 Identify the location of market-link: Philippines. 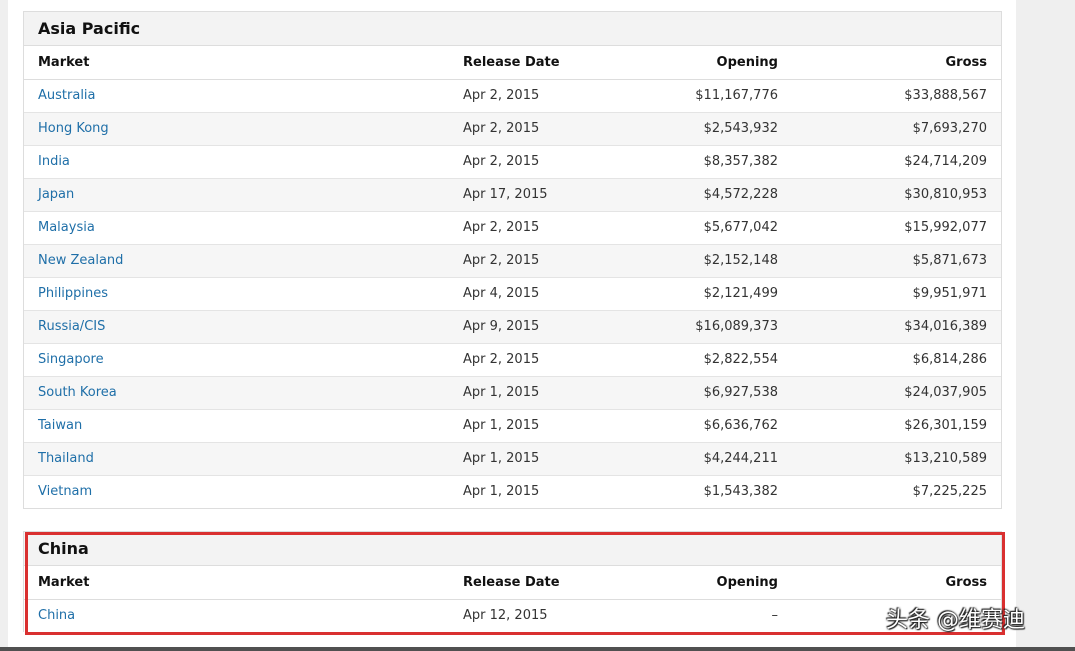
(73, 293).